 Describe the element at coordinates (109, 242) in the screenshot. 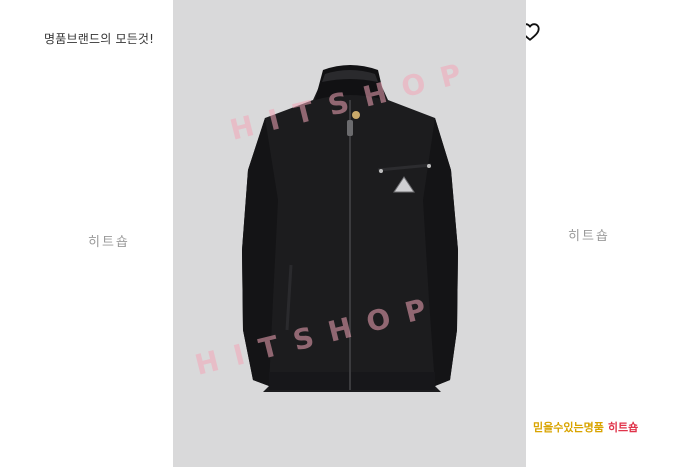

I see `side-watermark-left: 히트숍` at that location.